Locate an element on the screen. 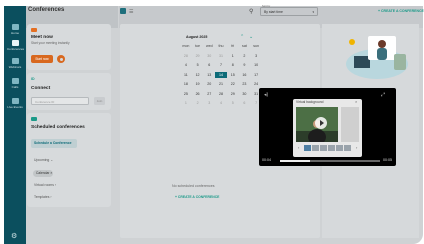 Image resolution: width=424 pixels, height=244 pixels. phone-icon is located at coordinates (15, 81).